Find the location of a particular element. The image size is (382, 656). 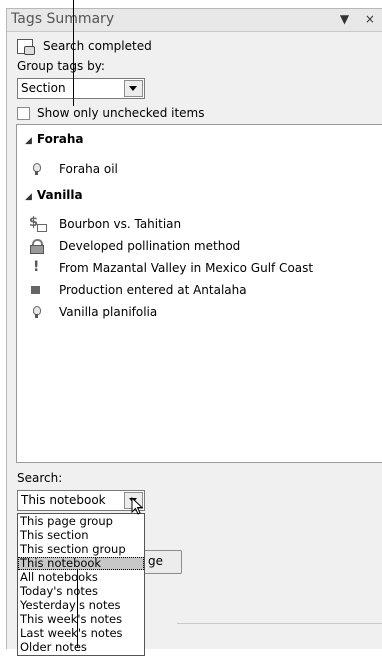

list-item-label: Vanilla planifolia is located at coordinates (108, 312).